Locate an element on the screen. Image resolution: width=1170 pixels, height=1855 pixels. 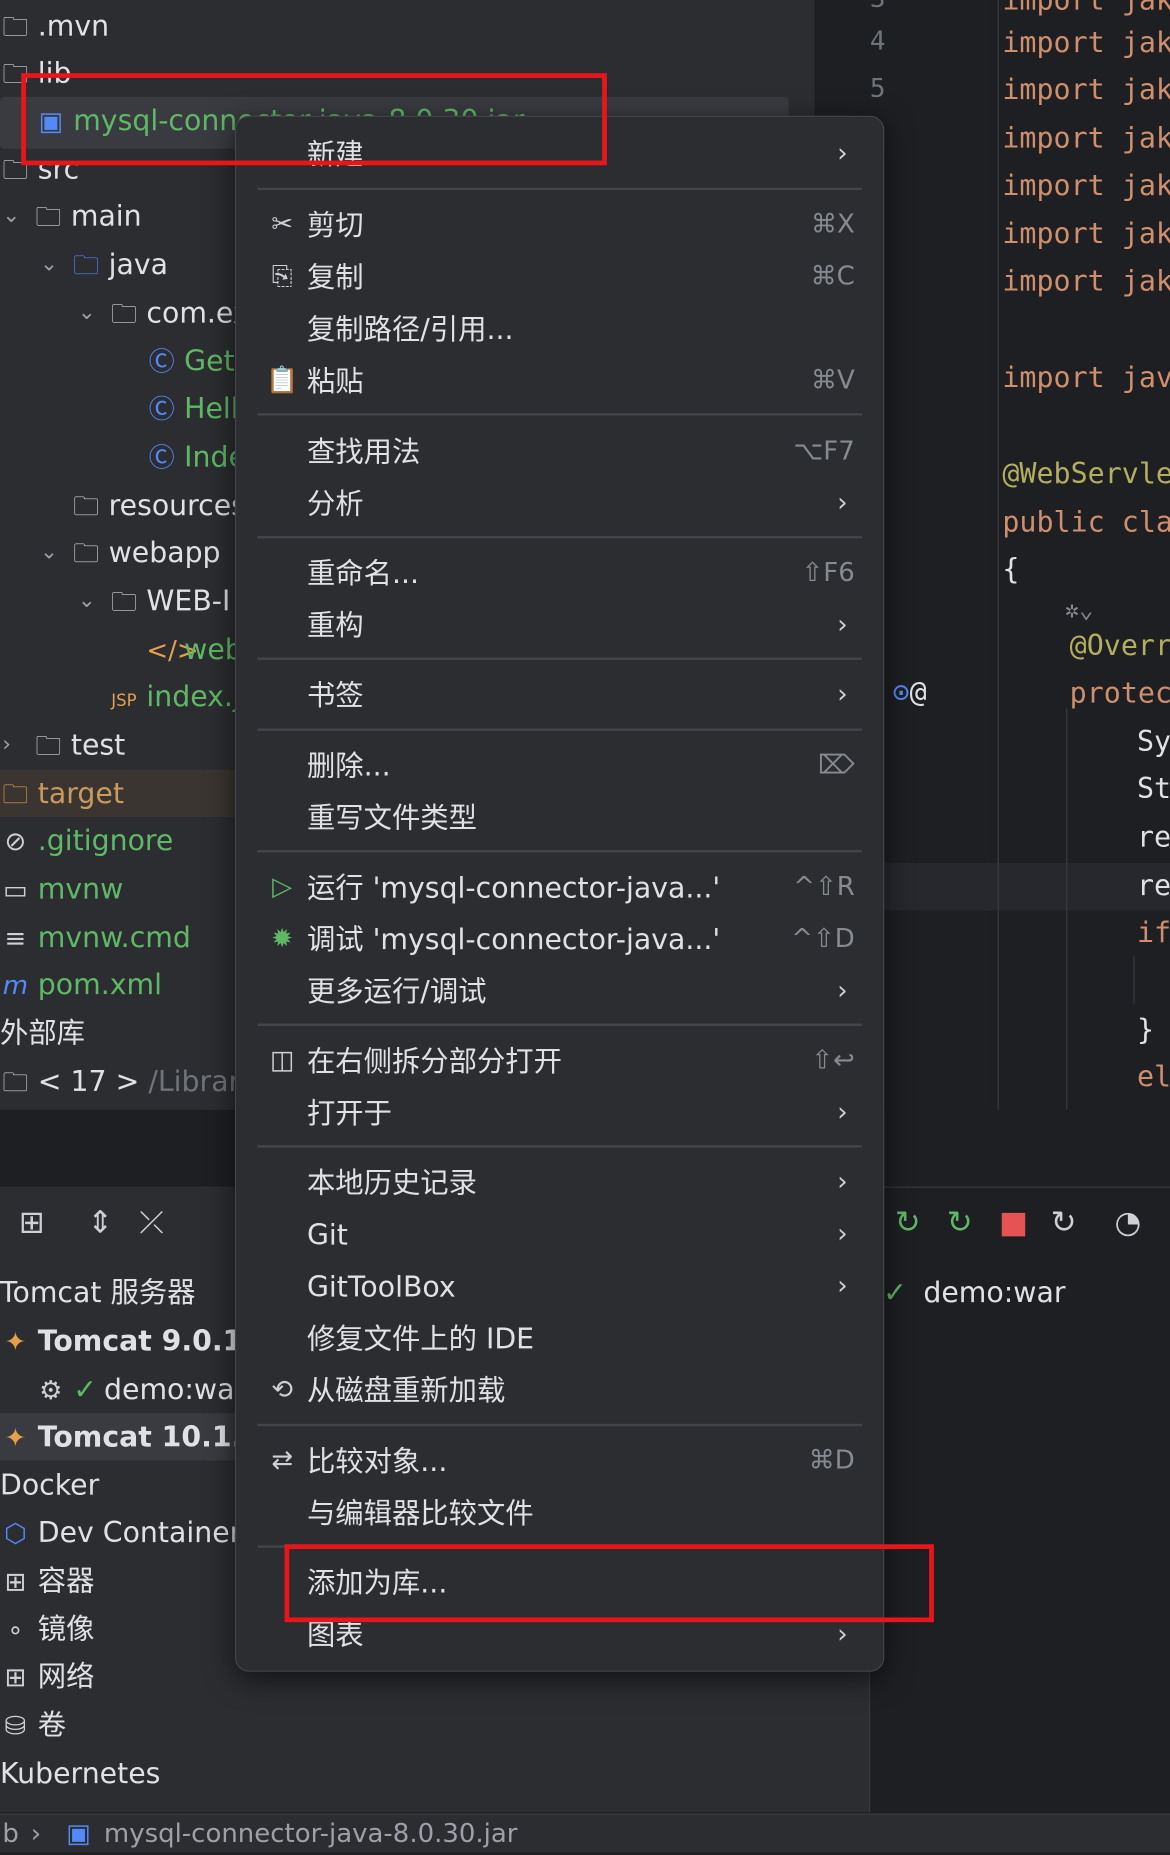
tree-item-class-inde: Ⓒ Inde is located at coordinates (196, 456).